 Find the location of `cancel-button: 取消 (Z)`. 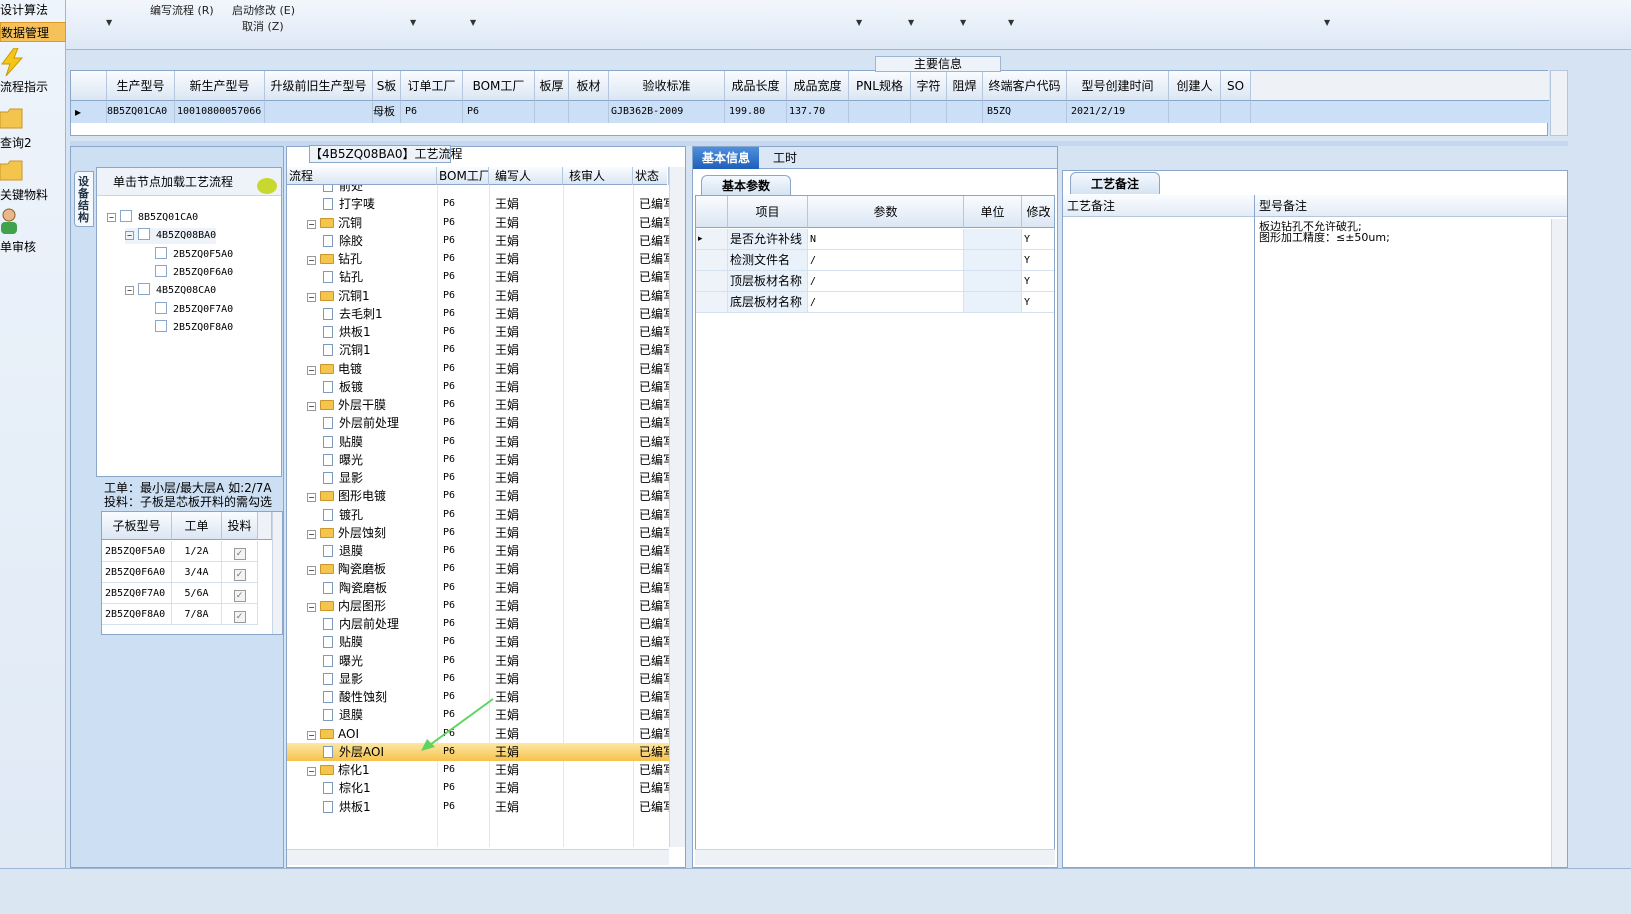

cancel-button: 取消 (Z) is located at coordinates (263, 26).